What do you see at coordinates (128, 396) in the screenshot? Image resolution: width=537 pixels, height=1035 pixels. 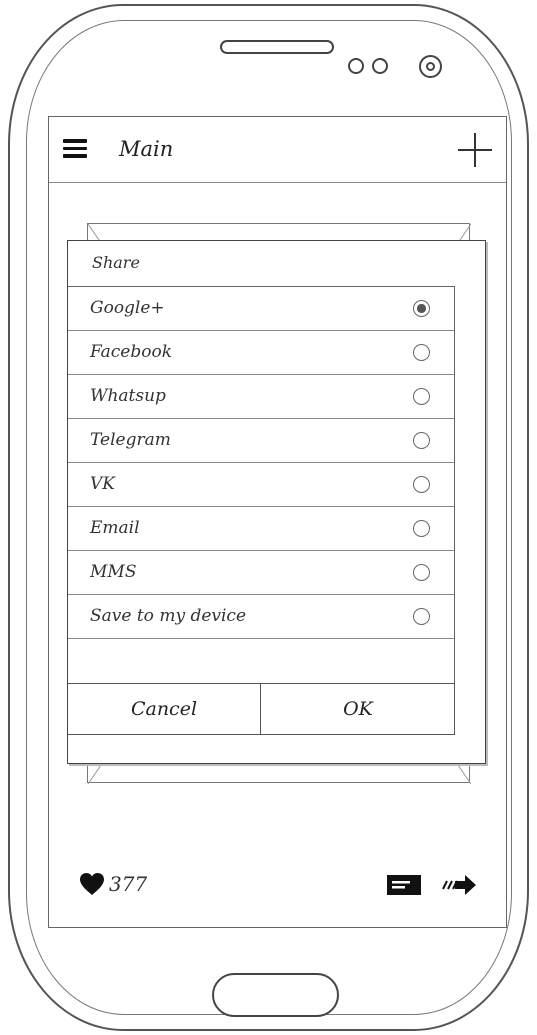 I see `option-label: Whatsup` at bounding box center [128, 396].